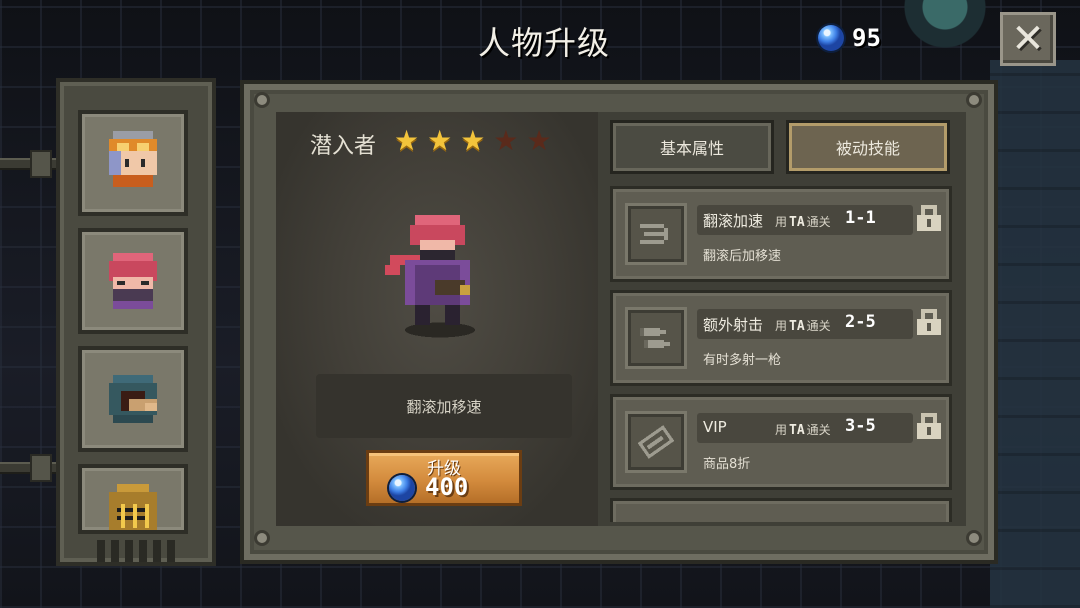  Describe the element at coordinates (543, 43) in the screenshot. I see `page-title: 人物升级` at that location.